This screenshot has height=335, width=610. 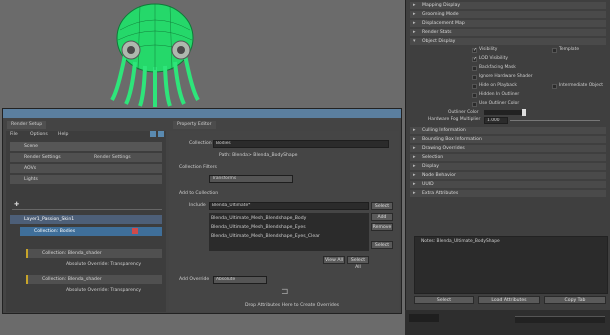 I want to click on collection-filters-label: Collection Filters, so click(x=198, y=167).